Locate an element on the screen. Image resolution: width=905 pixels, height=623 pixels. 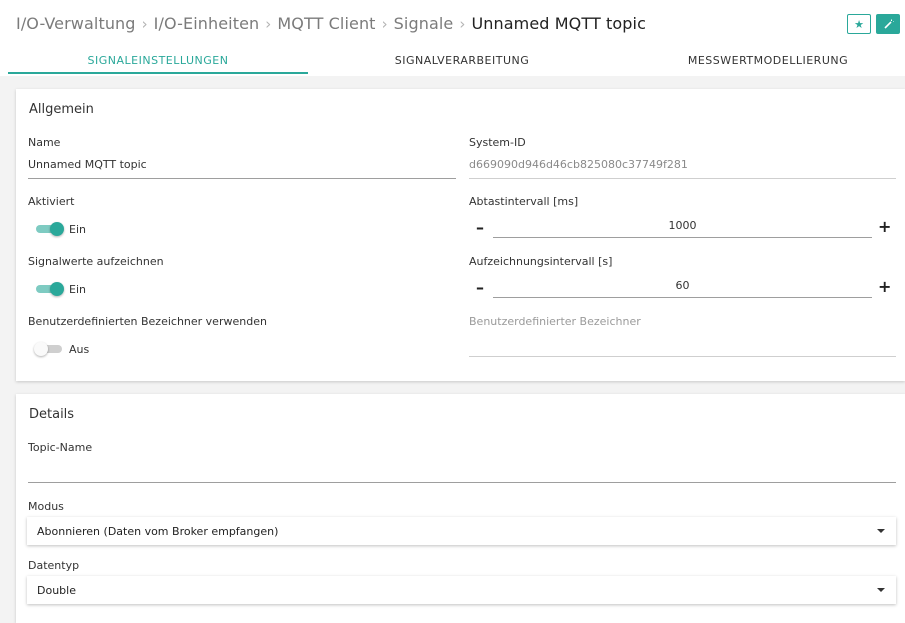
topic-name-underline is located at coordinates (462, 482).